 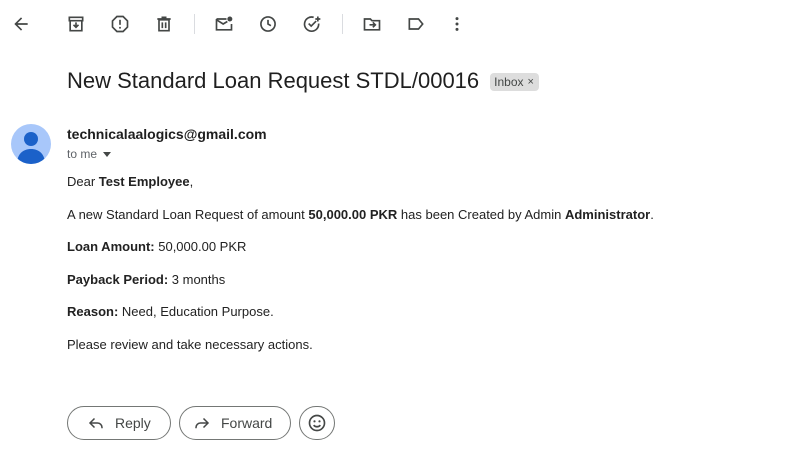 I want to click on intro-suffix: ., so click(x=652, y=214).